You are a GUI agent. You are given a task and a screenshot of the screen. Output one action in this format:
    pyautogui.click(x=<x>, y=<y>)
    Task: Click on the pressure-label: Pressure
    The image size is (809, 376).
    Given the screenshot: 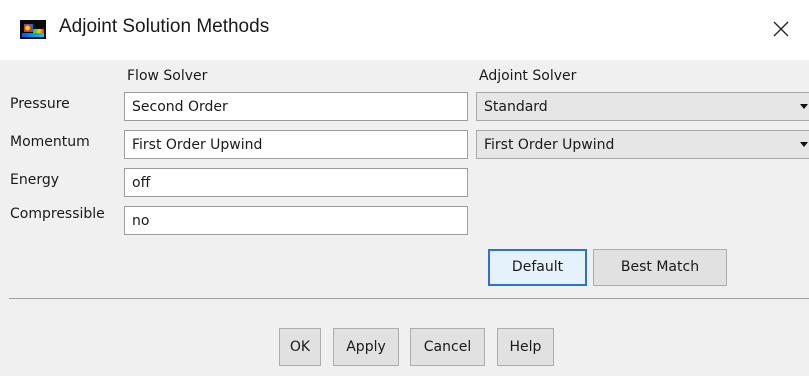 What is the action you would take?
    pyautogui.click(x=40, y=104)
    